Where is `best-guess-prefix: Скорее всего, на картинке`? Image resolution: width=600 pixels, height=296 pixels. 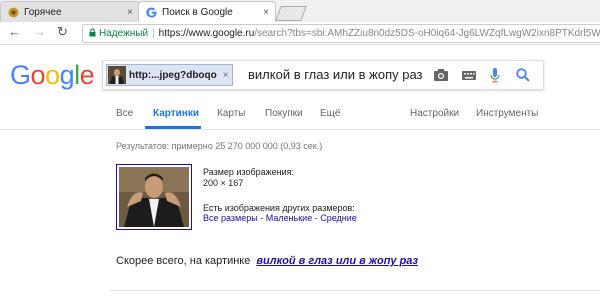 best-guess-prefix: Скорее всего, на картинке is located at coordinates (183, 261).